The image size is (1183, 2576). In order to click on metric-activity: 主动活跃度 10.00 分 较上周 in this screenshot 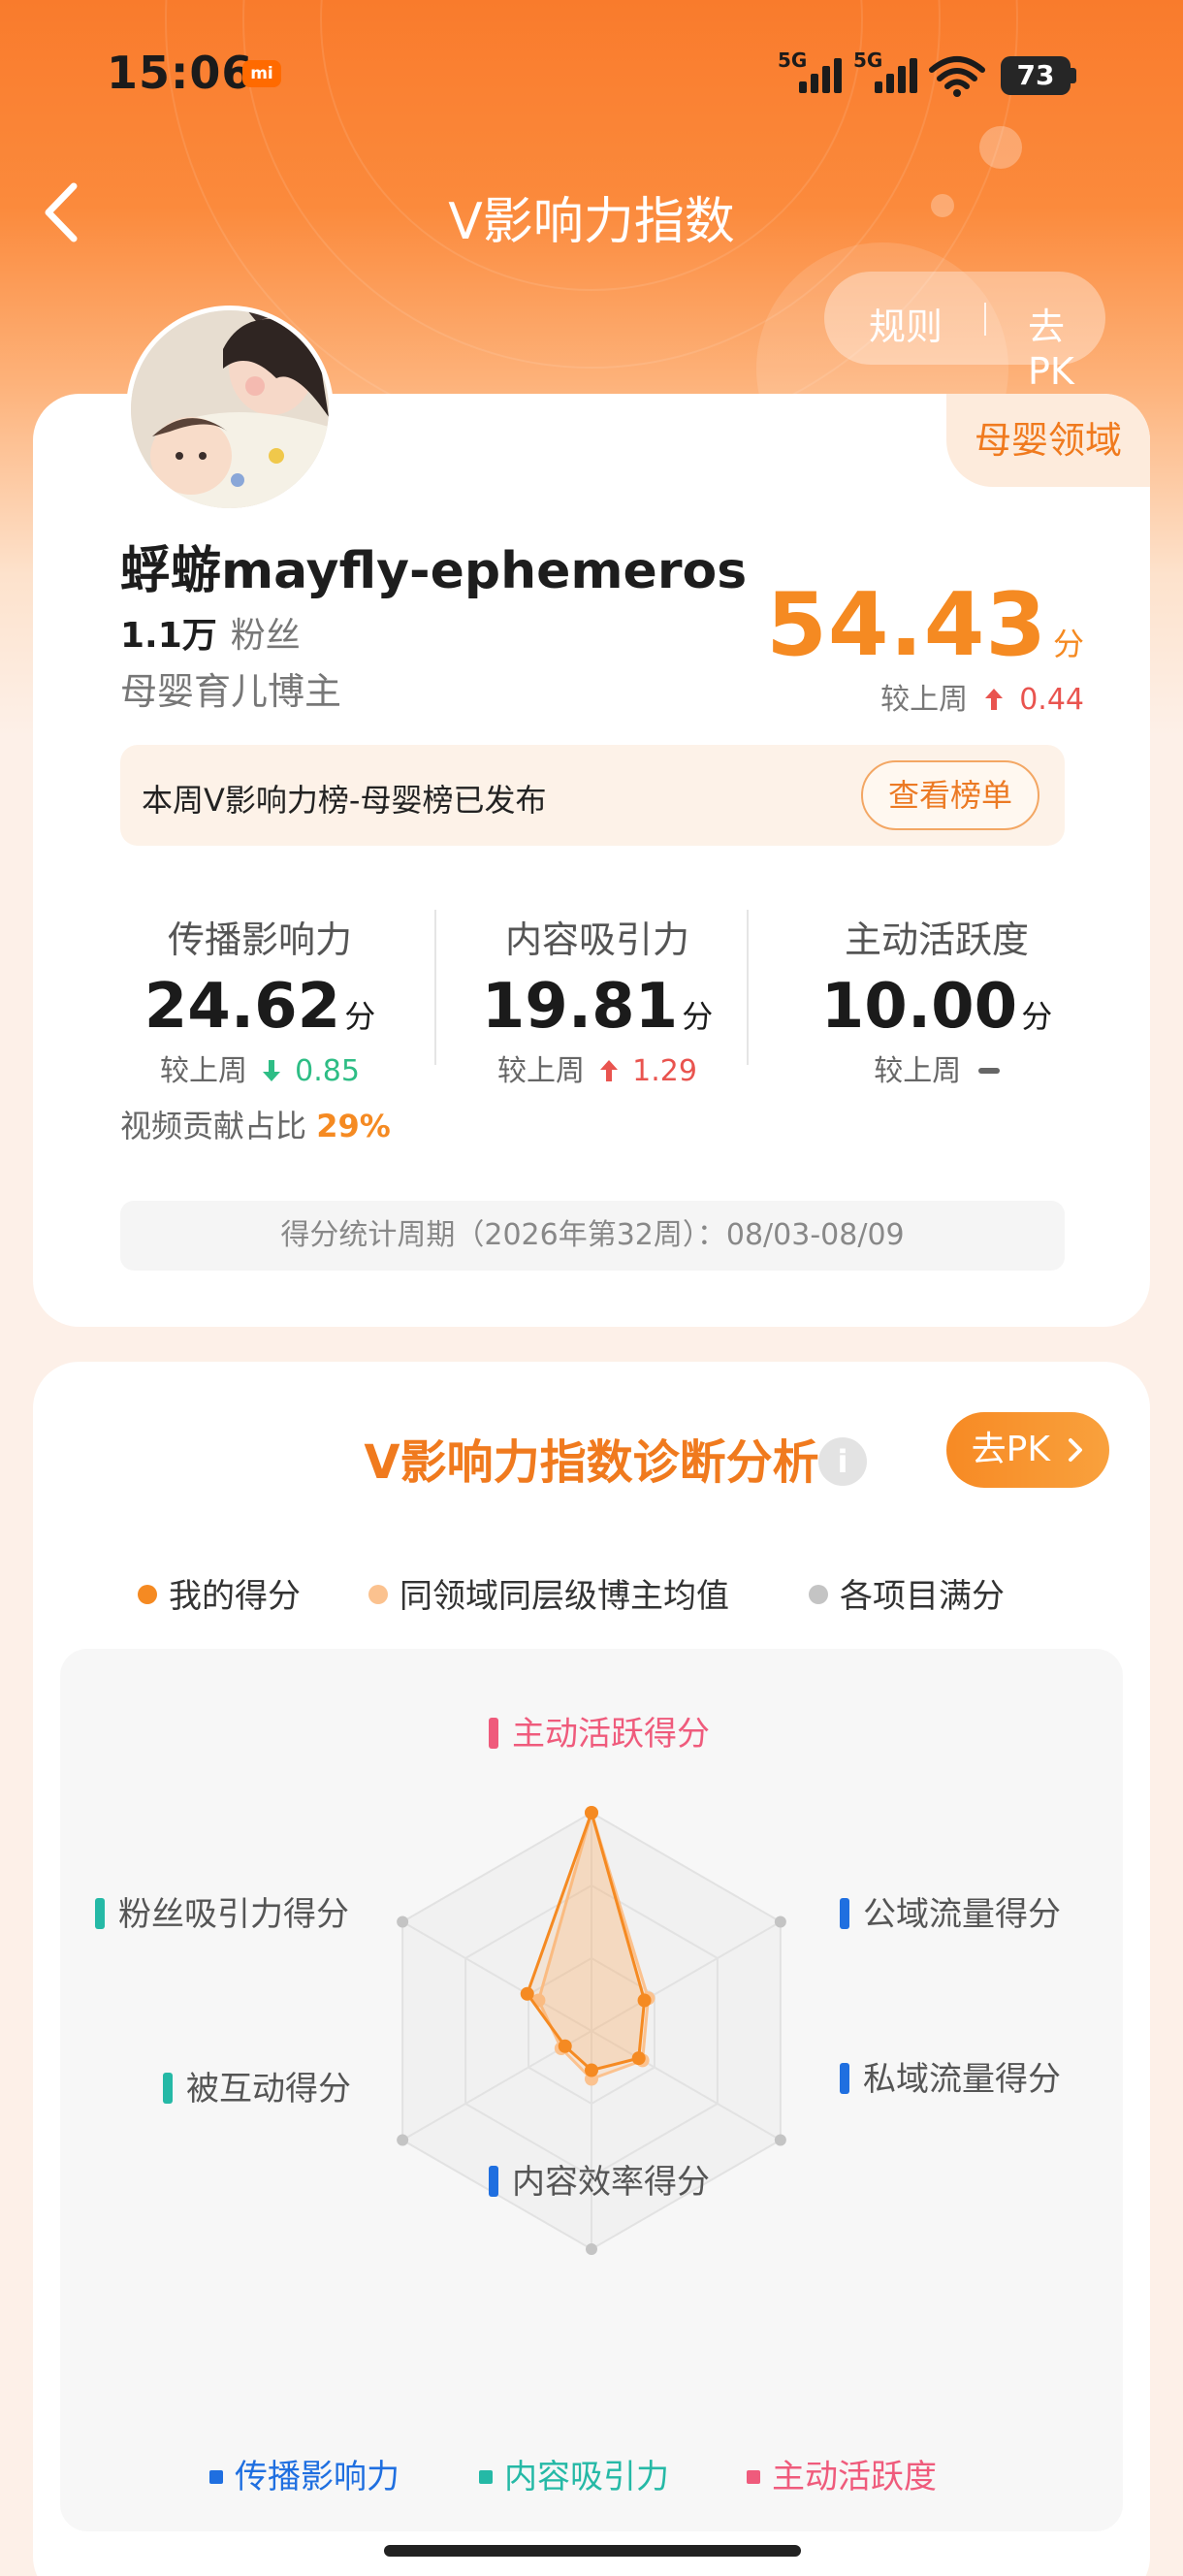, I will do `click(937, 999)`.